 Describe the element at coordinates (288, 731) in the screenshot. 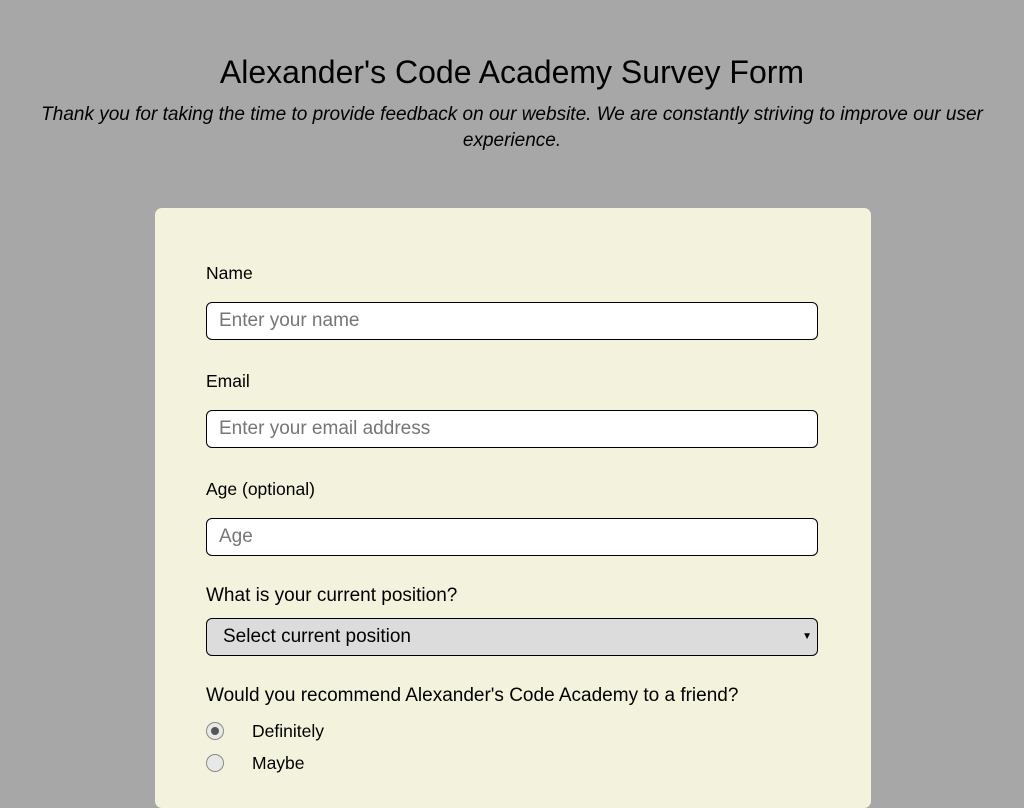

I see `radio-label: Definitely` at that location.